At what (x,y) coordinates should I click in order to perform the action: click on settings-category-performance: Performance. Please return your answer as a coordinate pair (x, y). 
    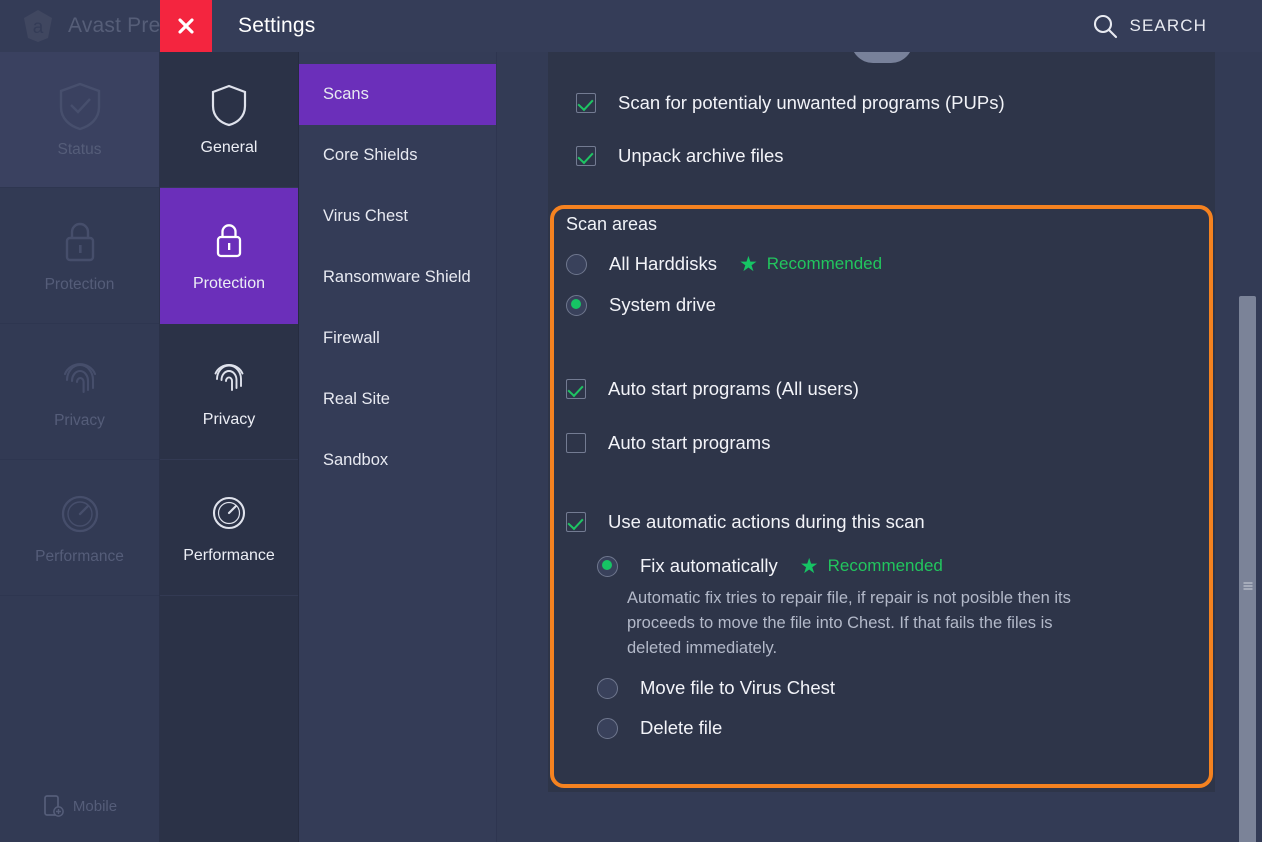
    Looking at the image, I should click on (229, 528).